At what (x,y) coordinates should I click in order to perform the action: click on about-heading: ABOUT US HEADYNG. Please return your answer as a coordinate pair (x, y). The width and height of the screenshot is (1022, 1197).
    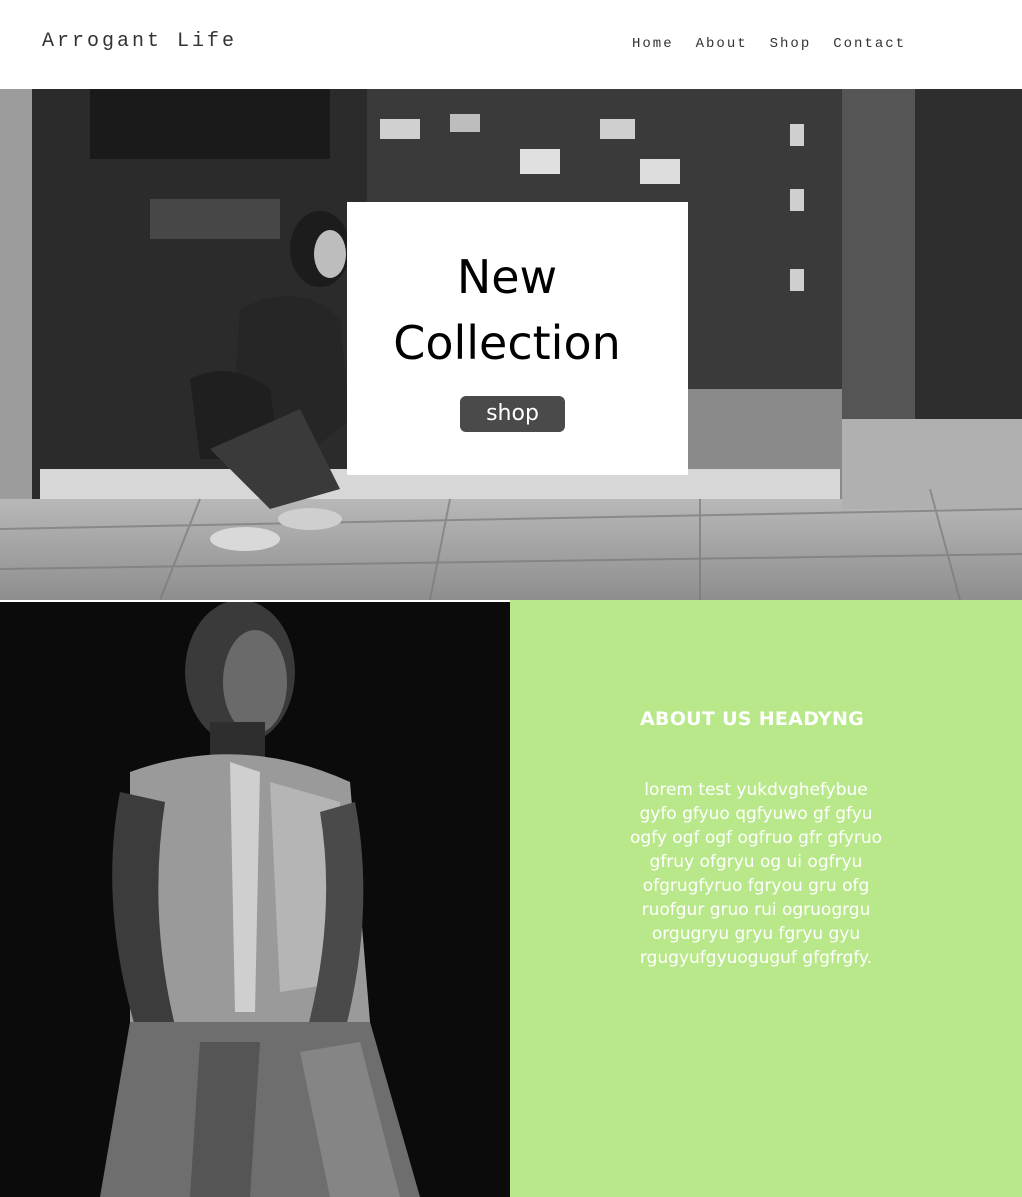
    Looking at the image, I should click on (752, 719).